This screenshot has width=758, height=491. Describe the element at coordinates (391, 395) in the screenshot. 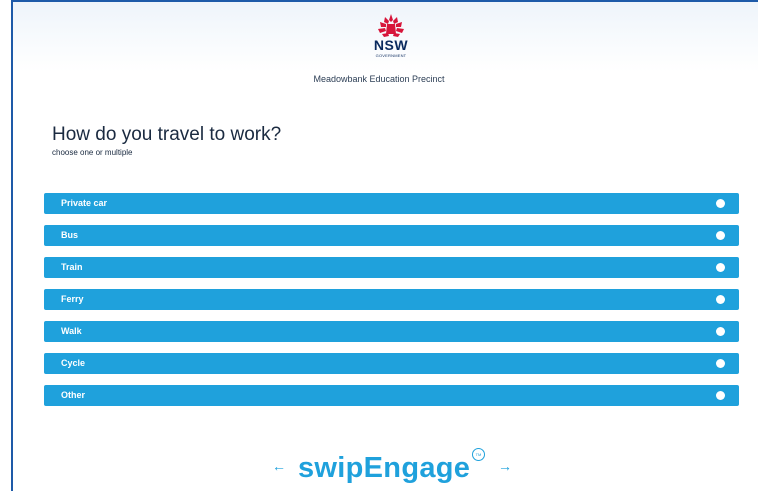

I see `option-other: Other` at that location.